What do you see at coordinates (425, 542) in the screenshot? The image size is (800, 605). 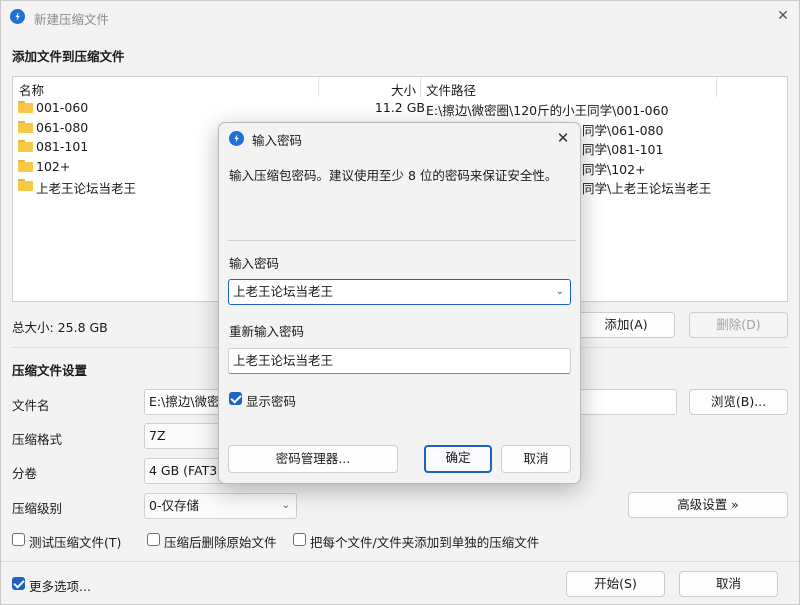 I see `separate-archives-label: 把每个文件/文件夹添加到单独的压缩文件` at bounding box center [425, 542].